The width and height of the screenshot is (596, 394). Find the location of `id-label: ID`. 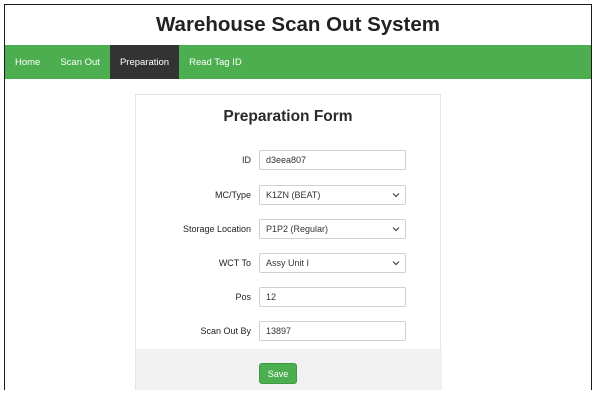

id-label: ID is located at coordinates (246, 160).